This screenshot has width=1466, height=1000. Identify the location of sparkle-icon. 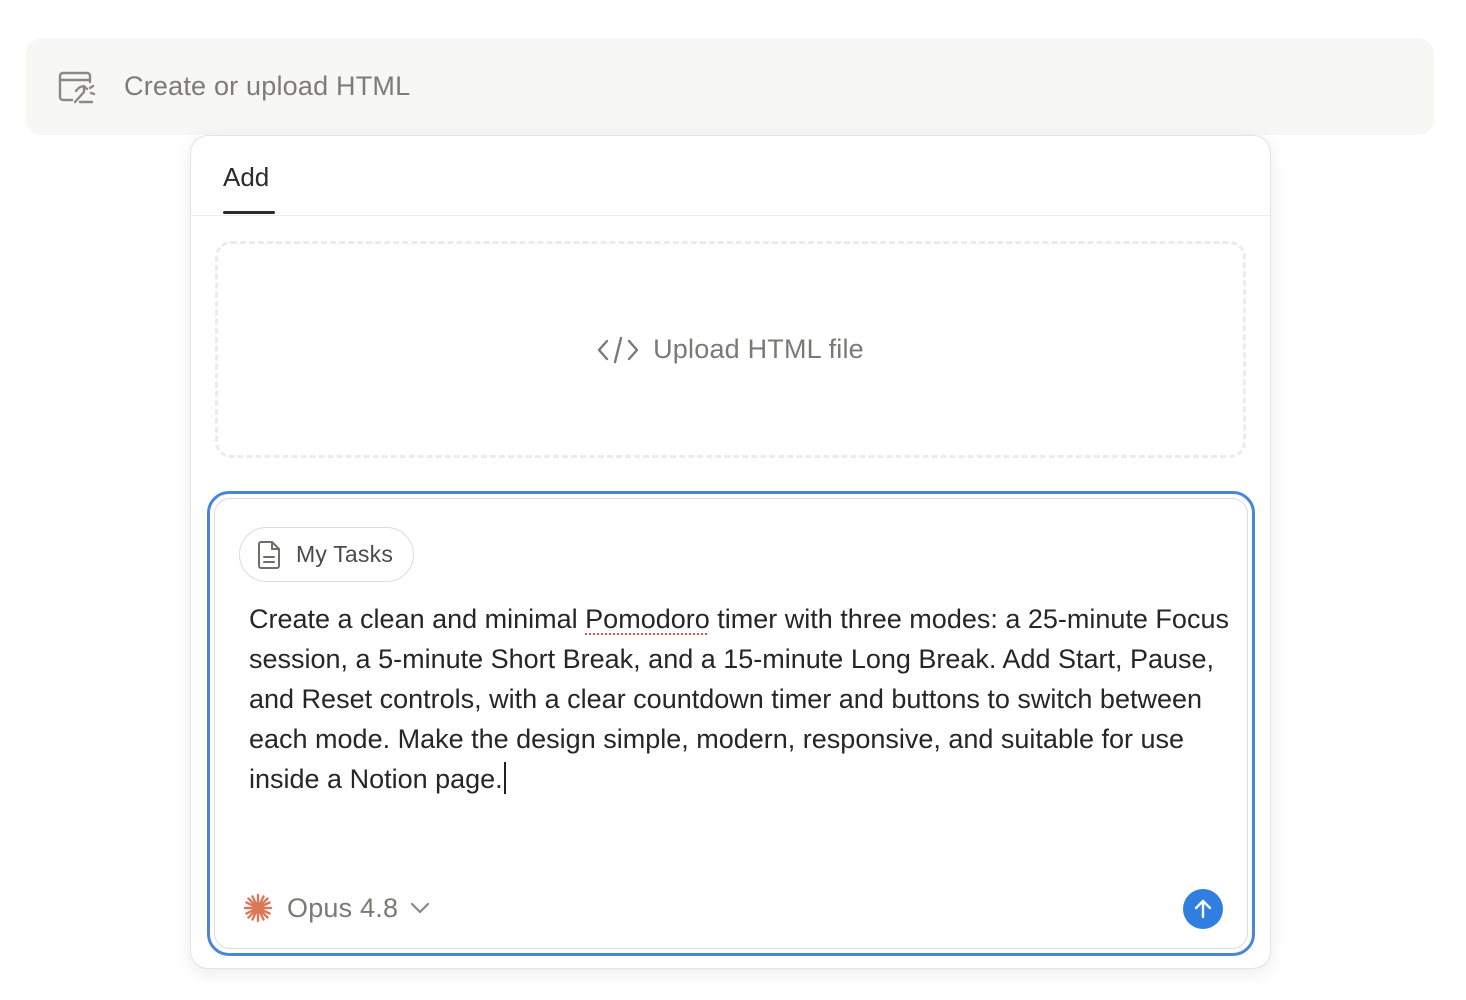
(258, 908).